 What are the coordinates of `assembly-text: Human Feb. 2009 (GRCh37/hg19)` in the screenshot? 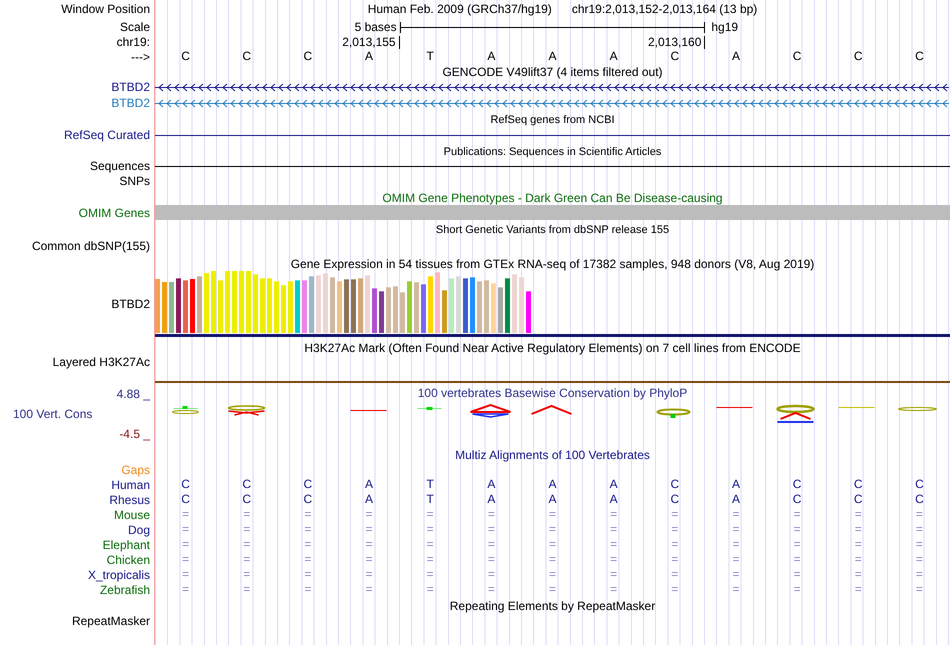 It's located at (460, 9).